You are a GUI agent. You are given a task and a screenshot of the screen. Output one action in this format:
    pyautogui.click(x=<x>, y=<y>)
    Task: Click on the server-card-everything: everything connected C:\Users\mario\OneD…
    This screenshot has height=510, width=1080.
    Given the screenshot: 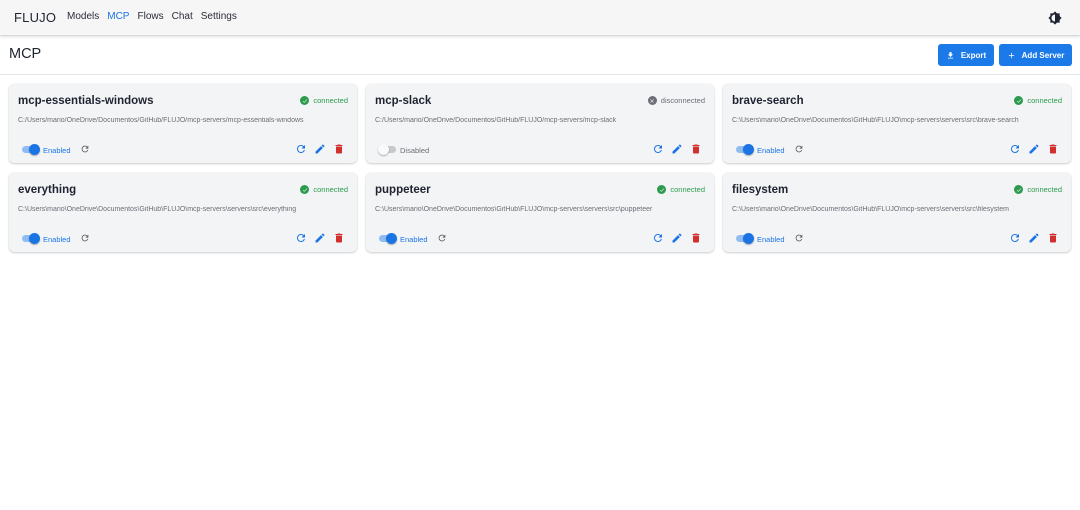 What is the action you would take?
    pyautogui.click(x=183, y=212)
    